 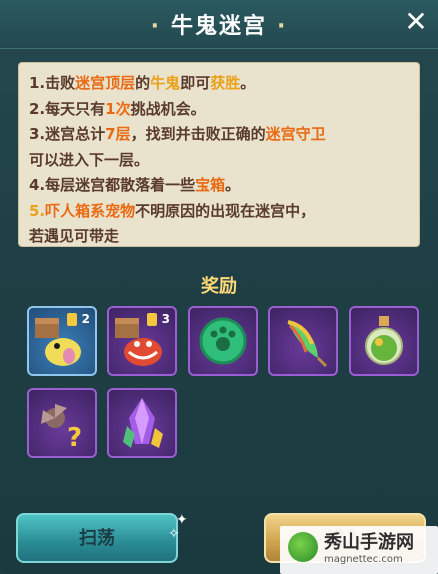 I want to click on rule-text-segment: 宝箱, so click(x=210, y=185).